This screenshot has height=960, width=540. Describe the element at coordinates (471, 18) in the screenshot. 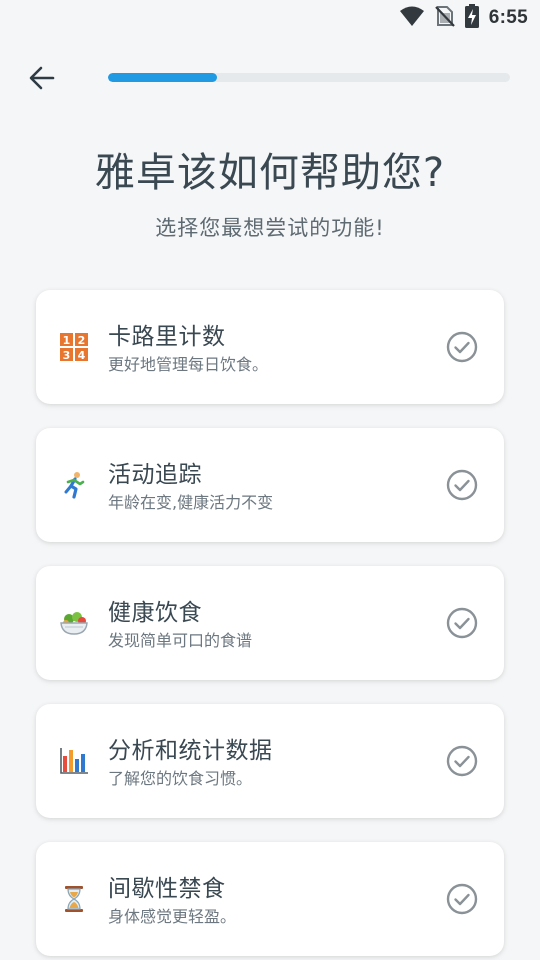

I see `battery-charging-icon` at that location.